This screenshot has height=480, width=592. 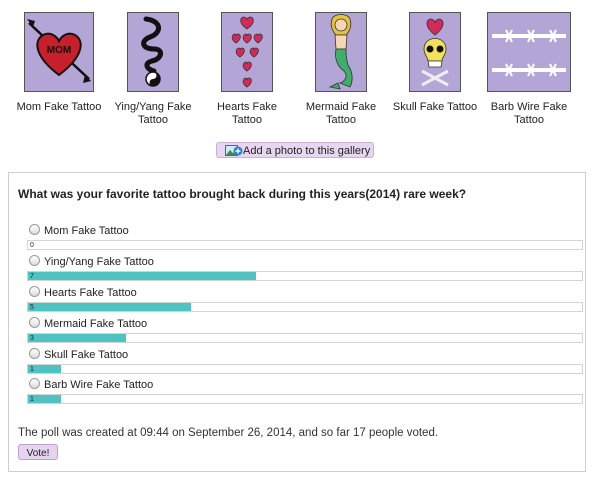 I want to click on vote-count: 5, so click(x=32, y=307).